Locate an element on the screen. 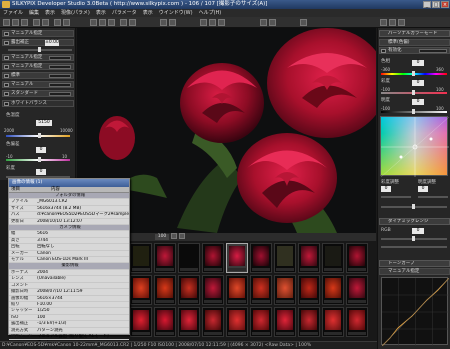 This screenshot has height=349, width=450. thumbnail-view-icon is located at coordinates (93, 22).